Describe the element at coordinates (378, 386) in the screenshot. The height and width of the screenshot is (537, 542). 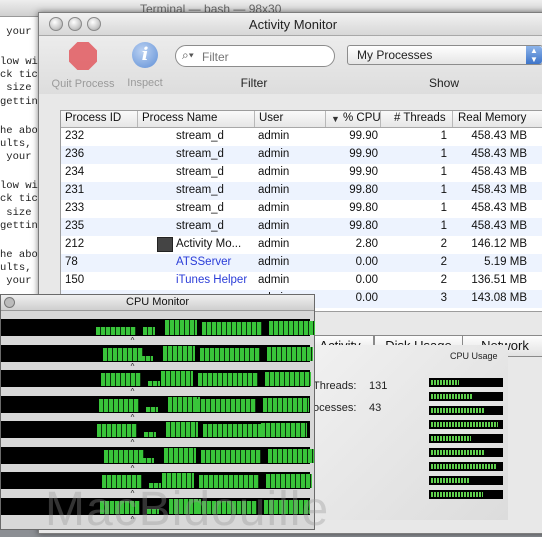
I see `threads-value: 131` at that location.